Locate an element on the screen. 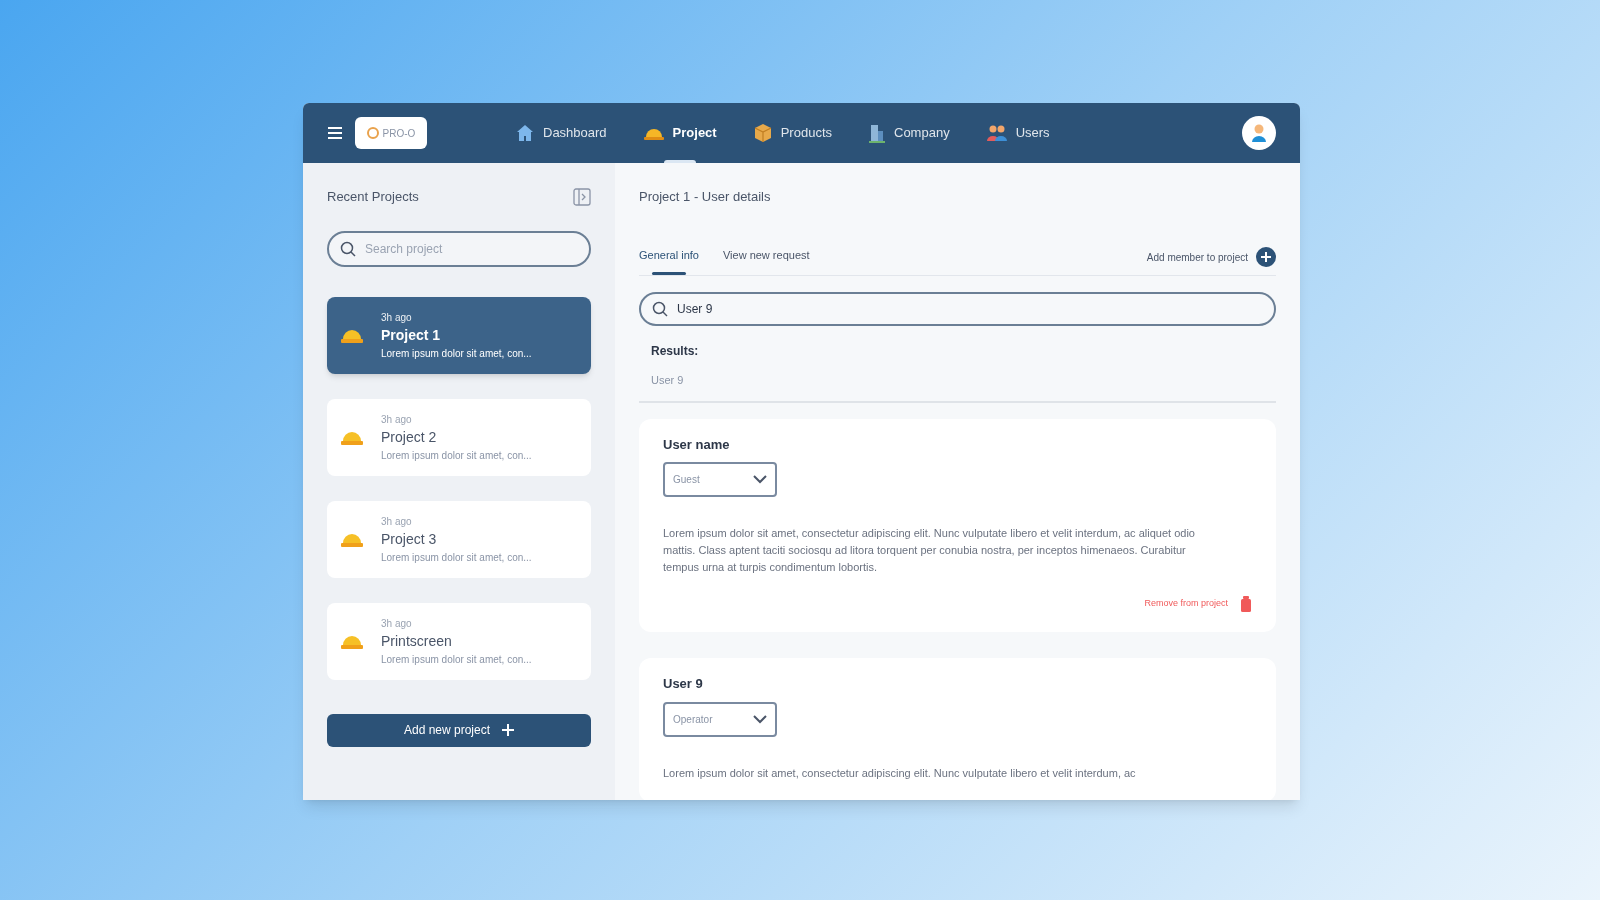 This screenshot has width=1600, height=900. add-member-link: Add member to project is located at coordinates (1211, 261).